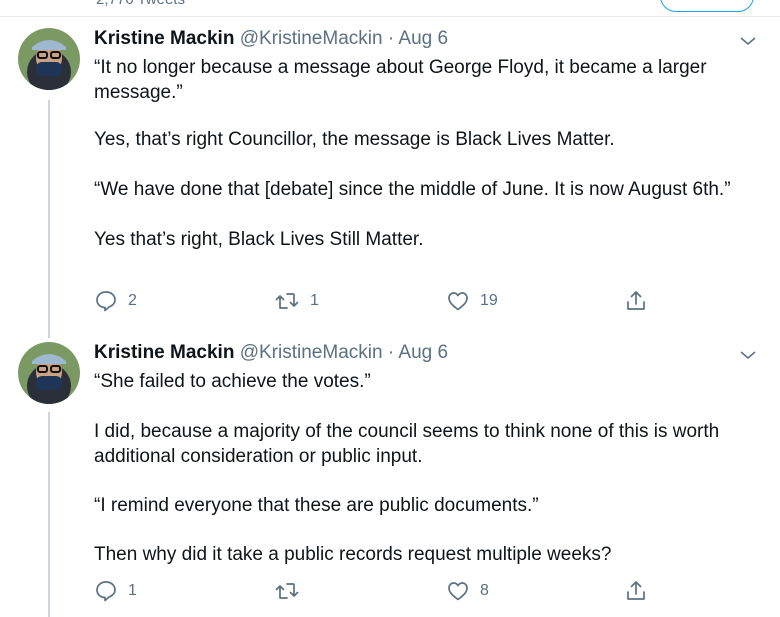  I want to click on tweet-actions: 2 1 19, so click(394, 303).